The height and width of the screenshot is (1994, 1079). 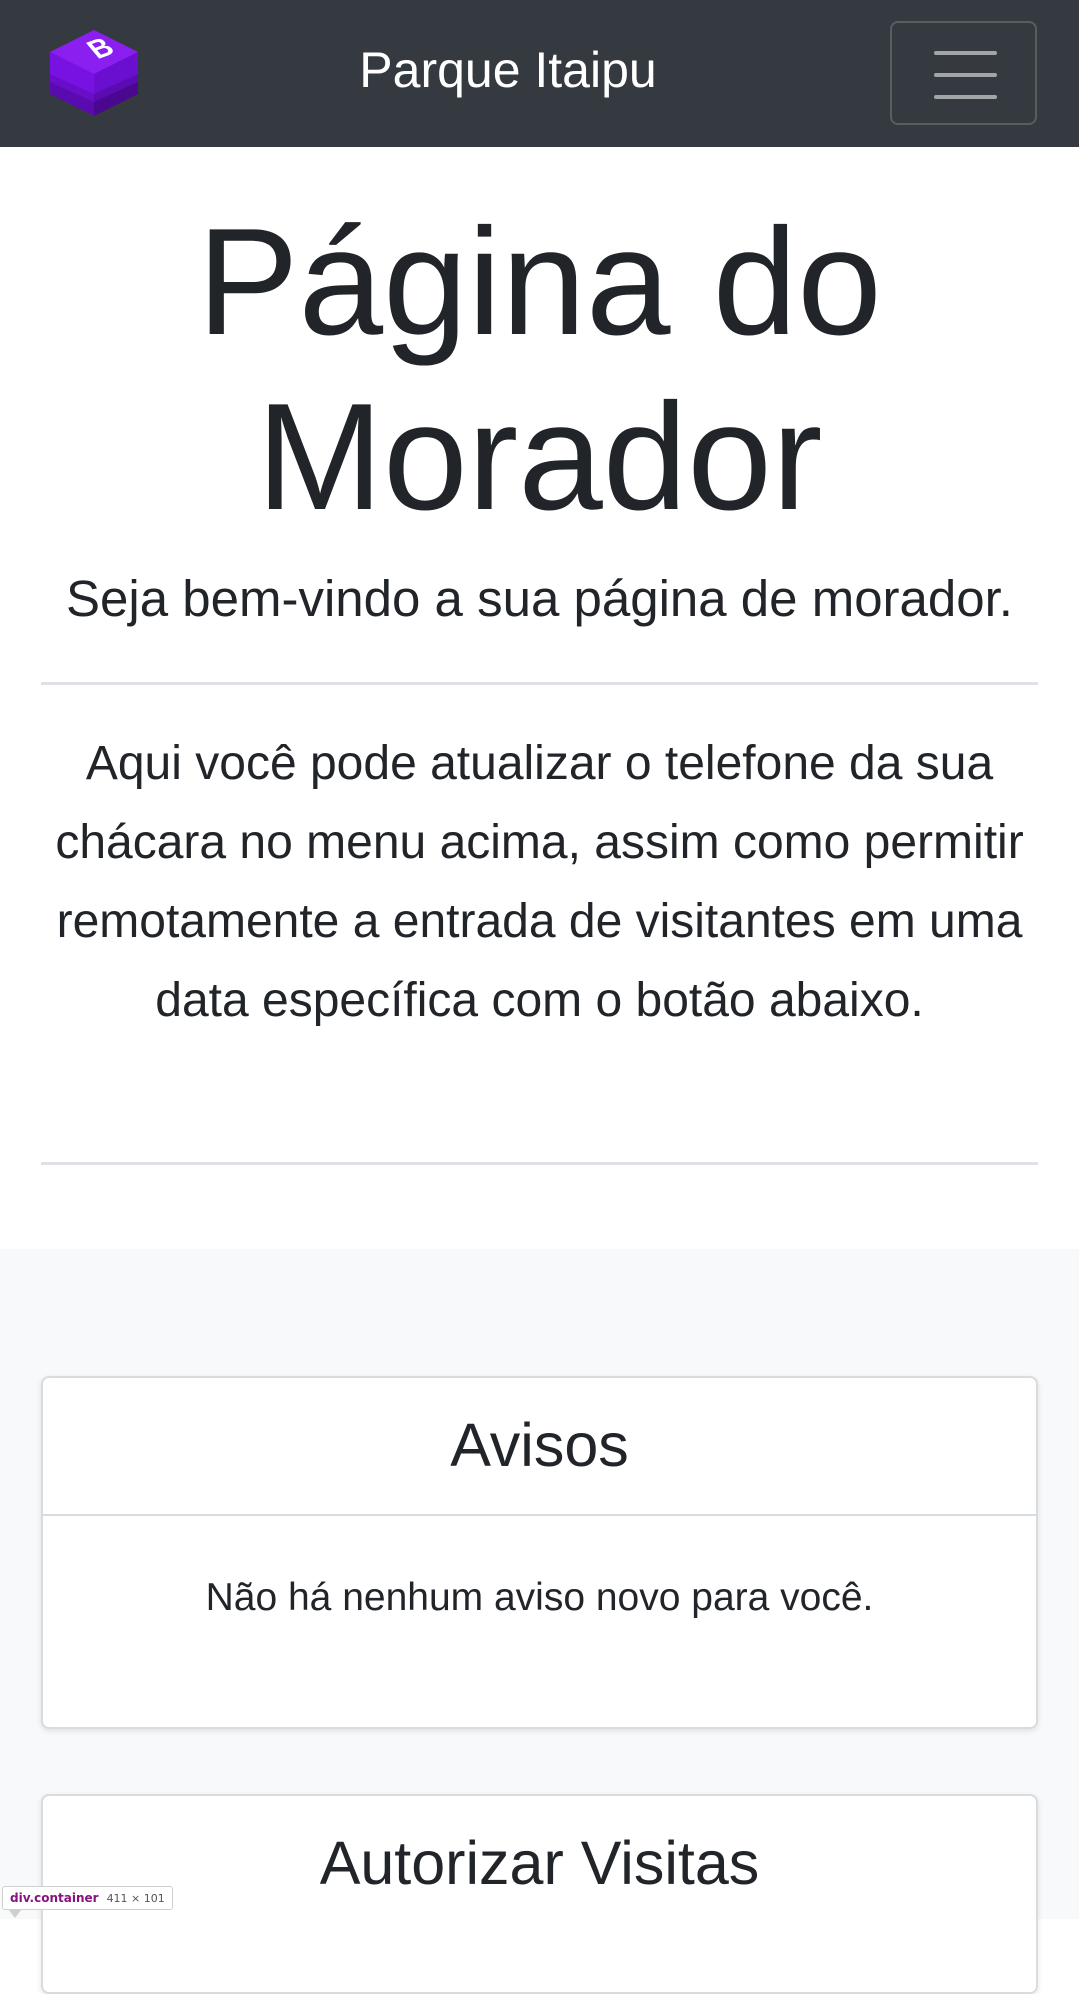 I want to click on tooltip-dimensions: 411 × 101, so click(x=135, y=1898).